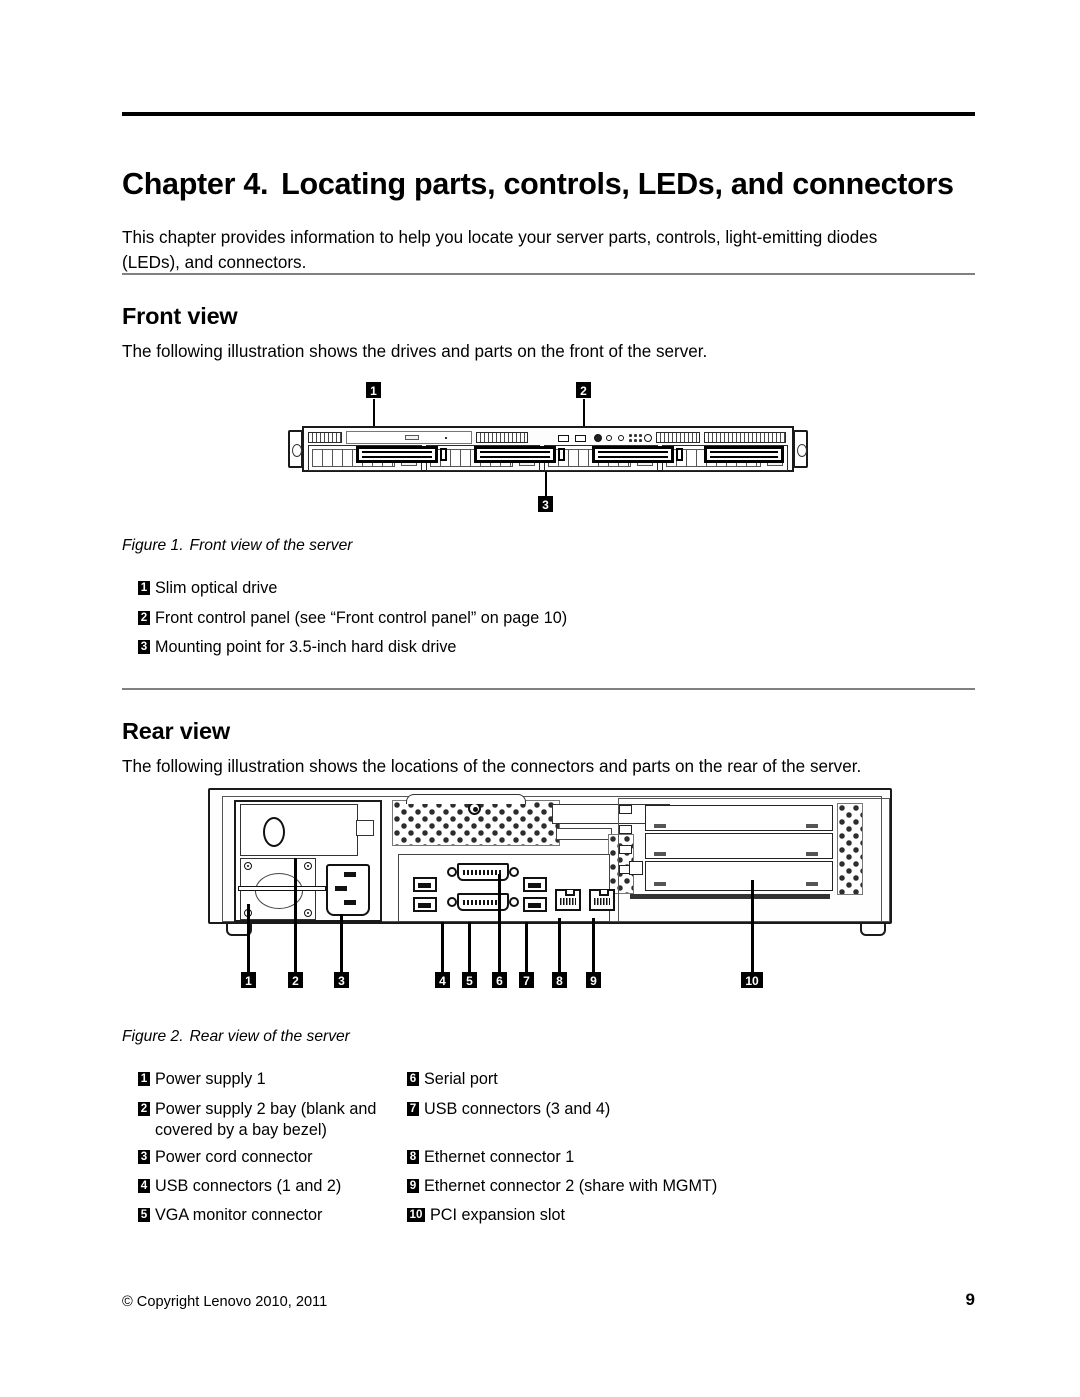 Image resolution: width=1080 pixels, height=1397 pixels. Describe the element at coordinates (216, 588) in the screenshot. I see `front-legend-label-1: Slim optical drive` at that location.